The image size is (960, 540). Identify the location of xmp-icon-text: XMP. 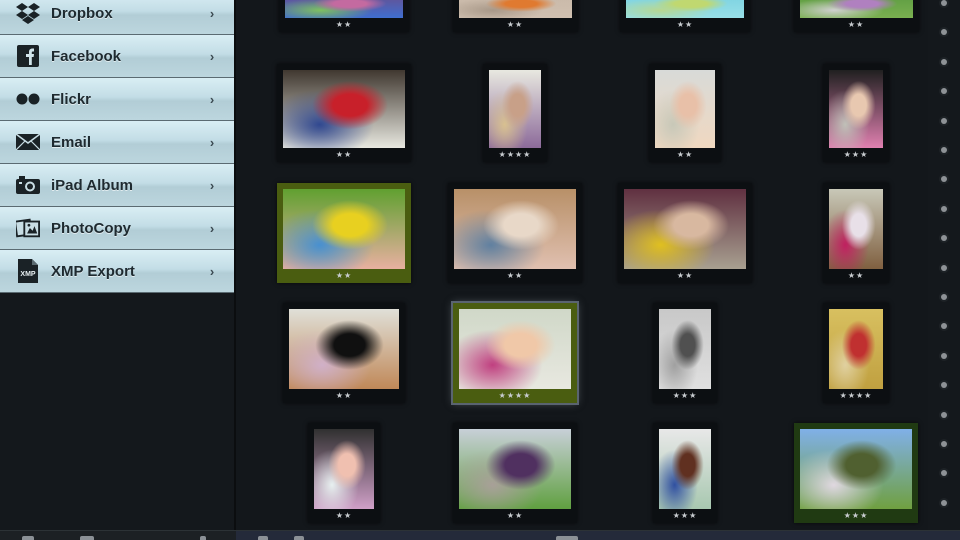
(28, 274).